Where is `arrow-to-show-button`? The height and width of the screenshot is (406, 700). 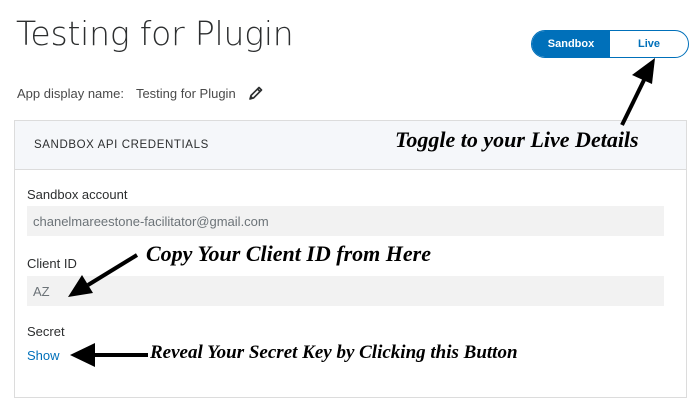 arrow-to-show-button is located at coordinates (109, 355).